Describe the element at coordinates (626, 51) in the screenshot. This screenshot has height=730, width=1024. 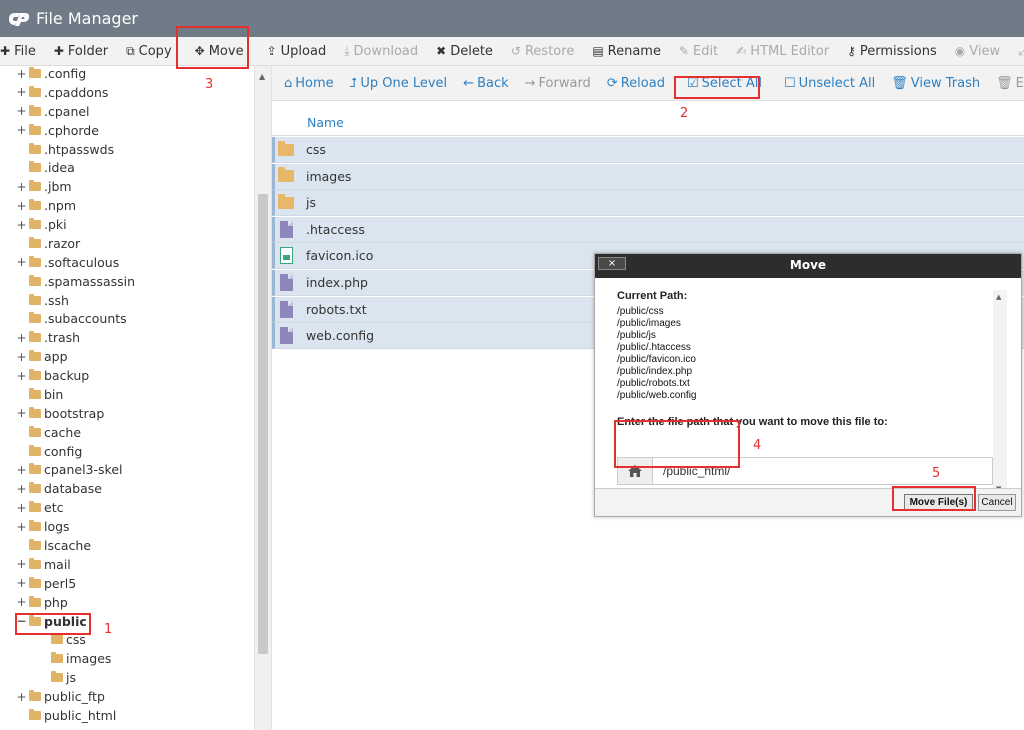
I see `rename-button: ▤ Rename` at that location.